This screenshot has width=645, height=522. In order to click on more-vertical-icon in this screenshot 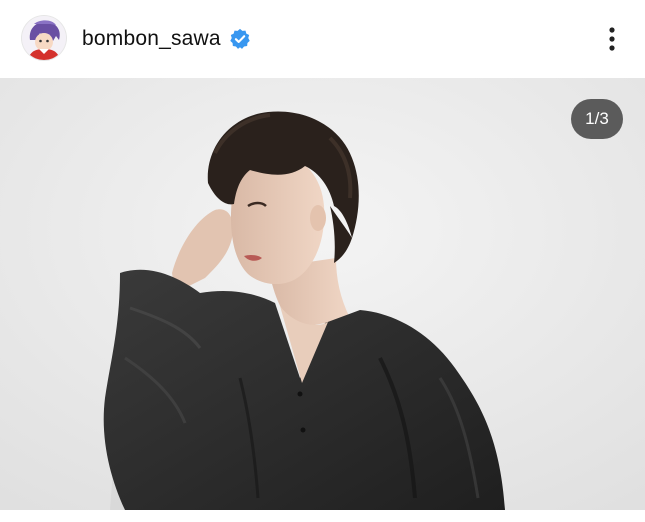, I will do `click(612, 39)`.